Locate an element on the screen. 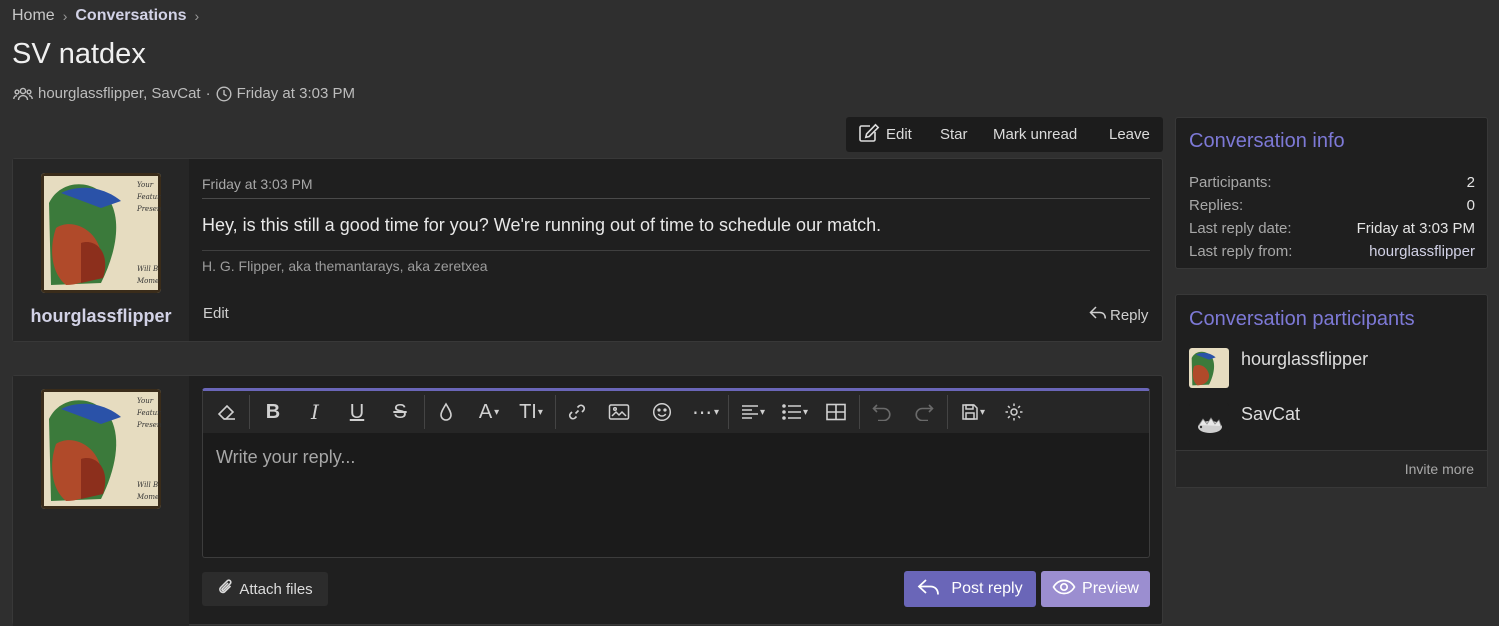 The image size is (1499, 626). info-label: Participants: is located at coordinates (1230, 182).